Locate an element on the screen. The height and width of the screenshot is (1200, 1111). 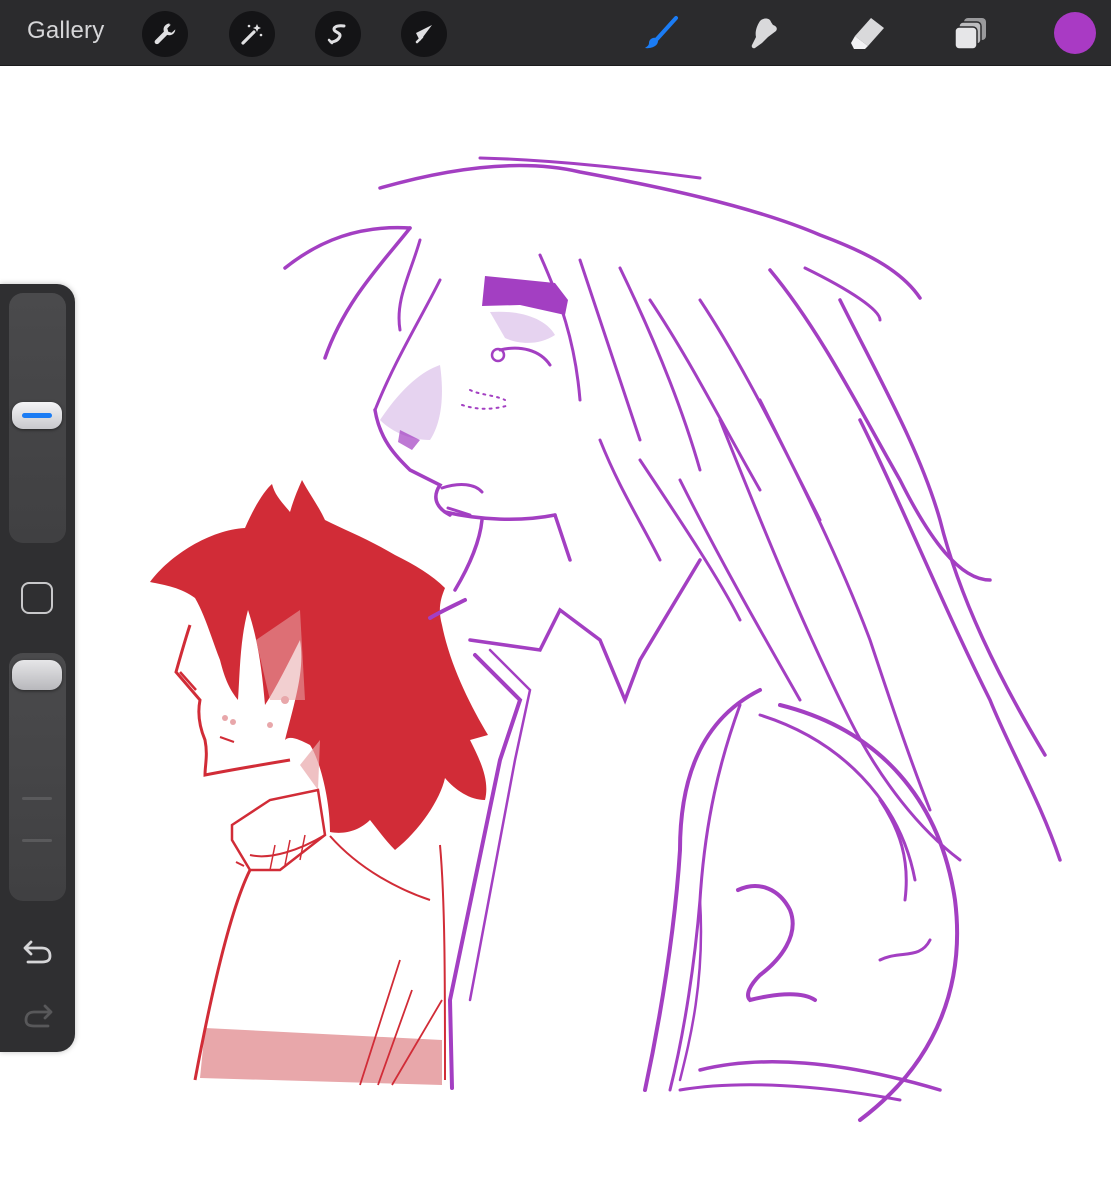
brush-size-handle is located at coordinates (37, 415).